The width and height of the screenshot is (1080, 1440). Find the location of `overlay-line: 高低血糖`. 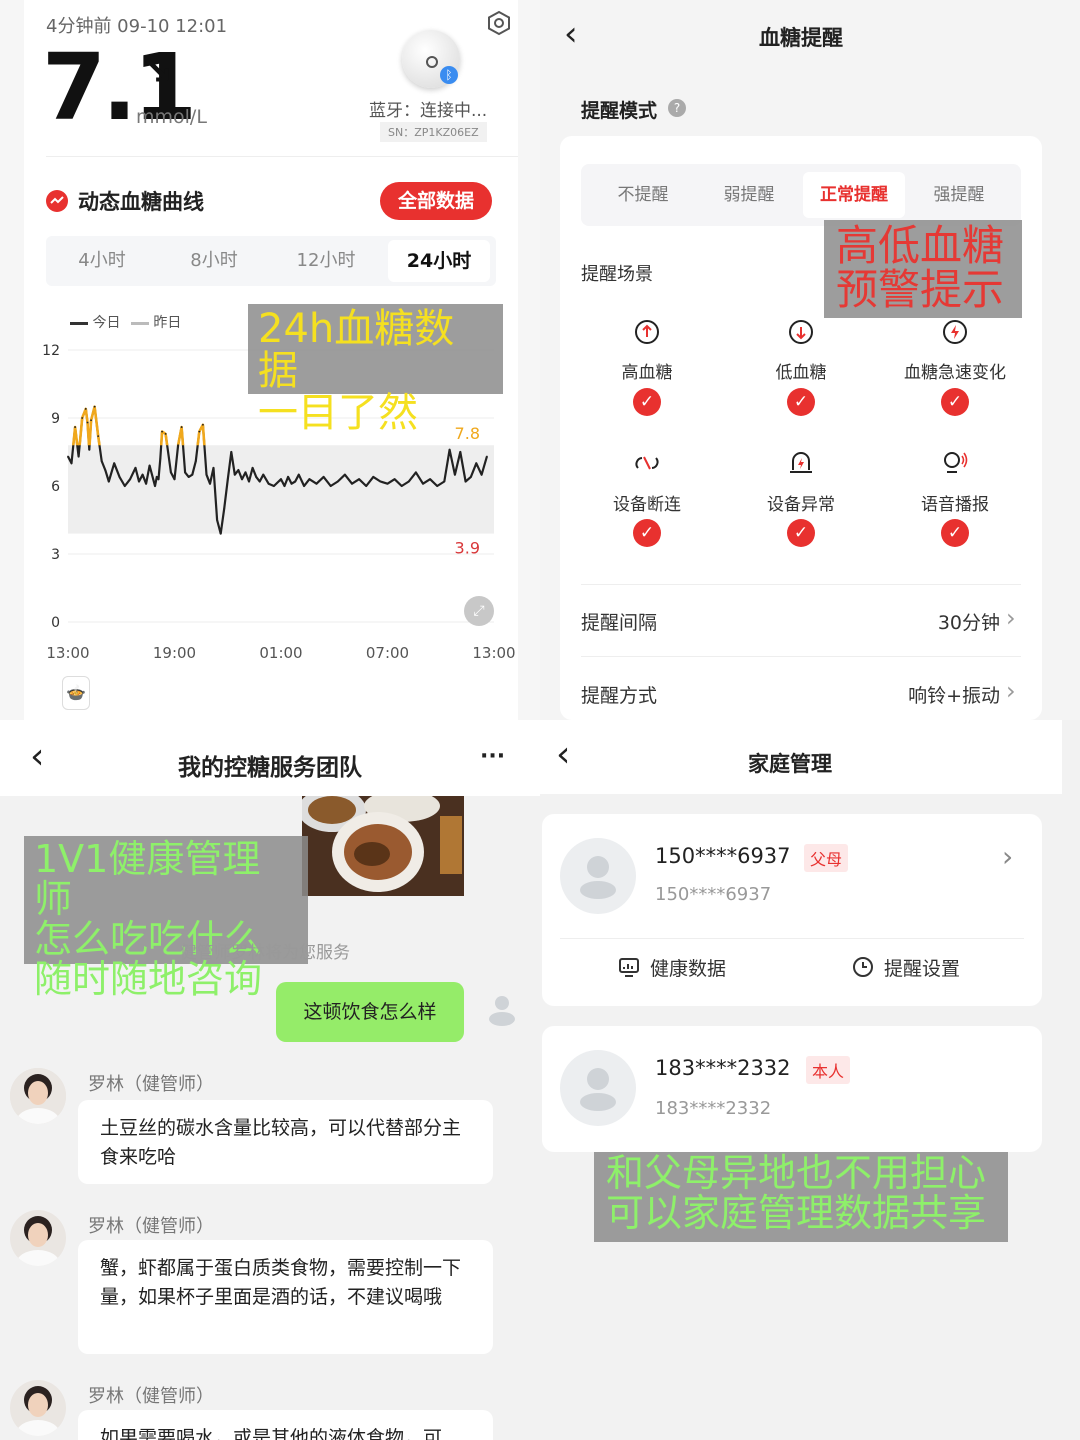

overlay-line: 高低血糖 is located at coordinates (920, 245).